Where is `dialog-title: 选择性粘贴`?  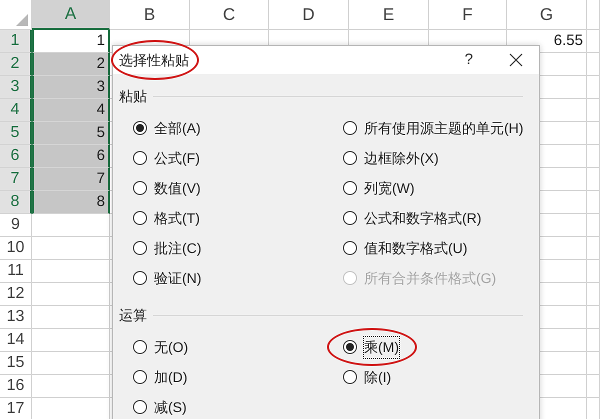 dialog-title: 选择性粘贴 is located at coordinates (154, 60).